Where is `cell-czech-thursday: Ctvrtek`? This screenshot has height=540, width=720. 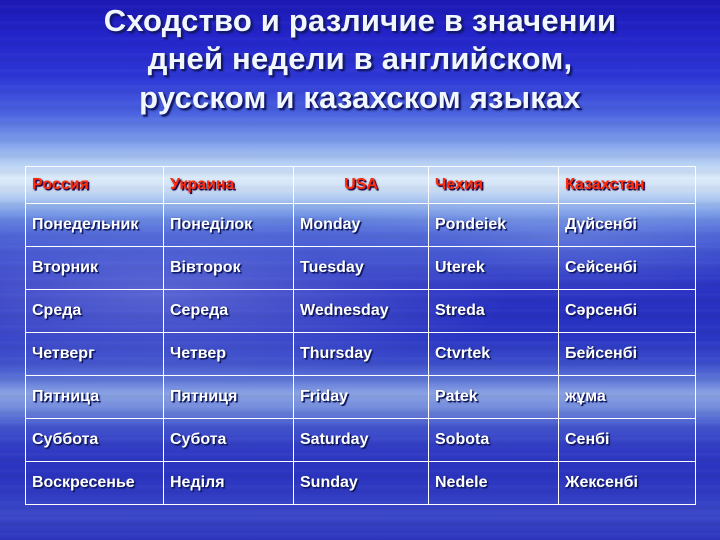
cell-czech-thursday: Ctvrtek is located at coordinates (493, 354).